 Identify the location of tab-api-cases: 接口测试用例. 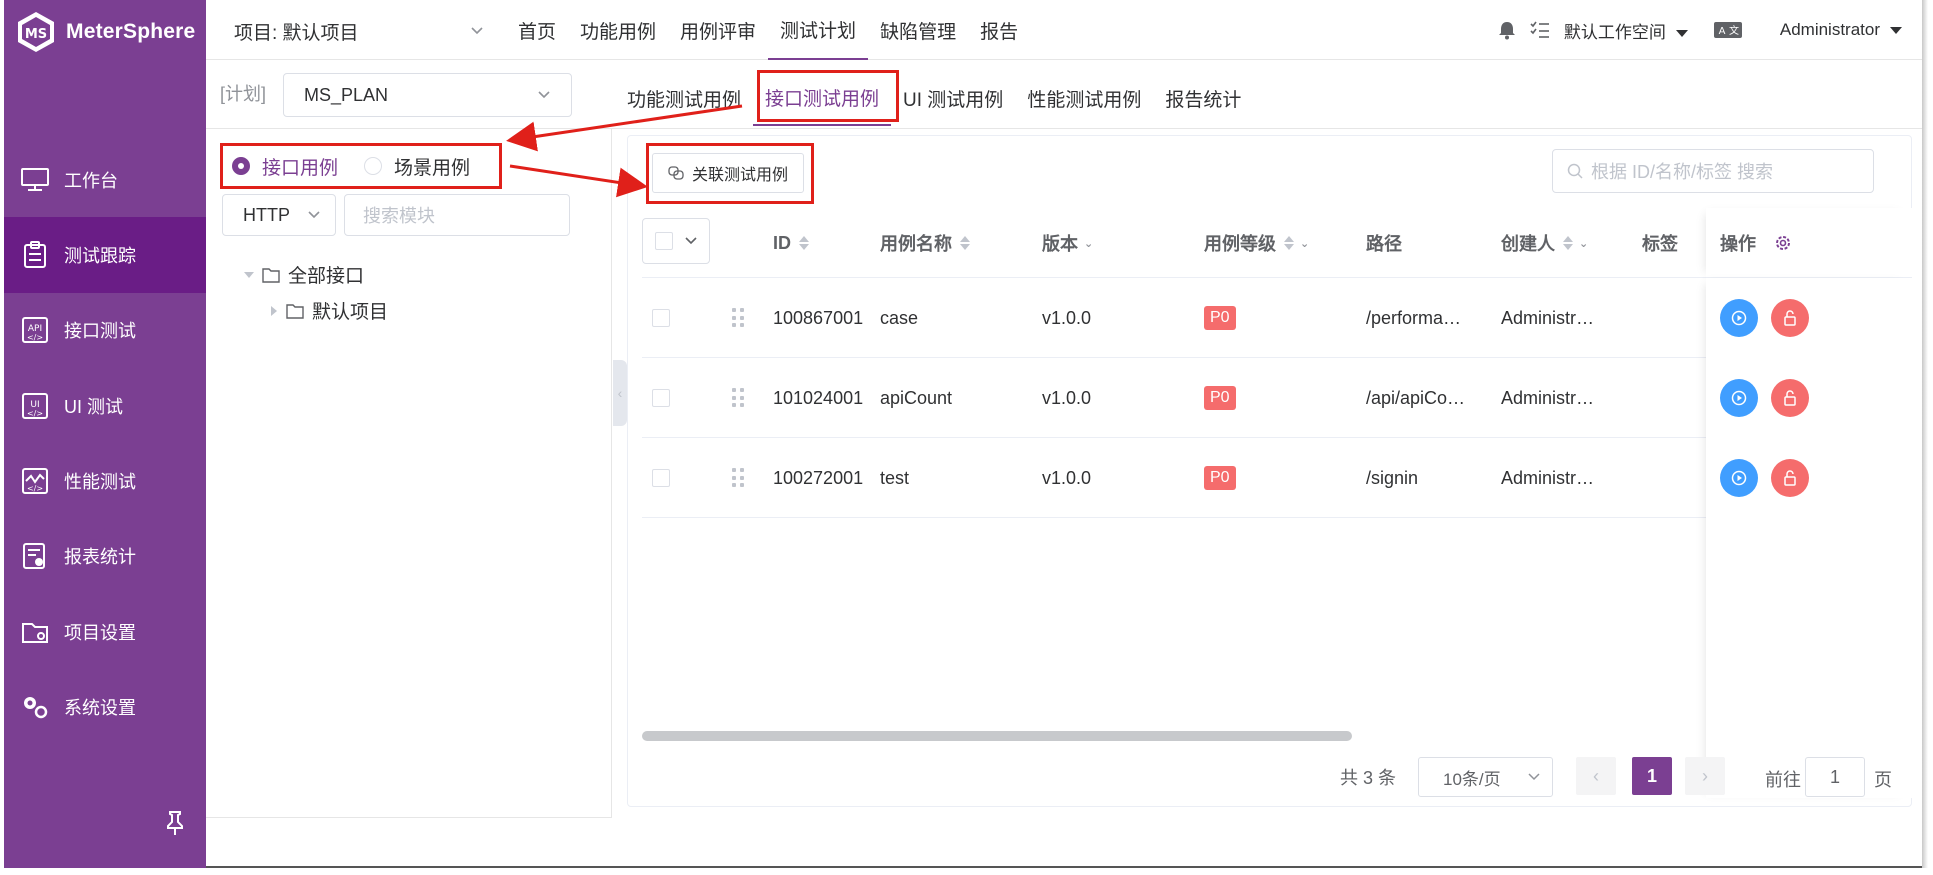
(822, 98).